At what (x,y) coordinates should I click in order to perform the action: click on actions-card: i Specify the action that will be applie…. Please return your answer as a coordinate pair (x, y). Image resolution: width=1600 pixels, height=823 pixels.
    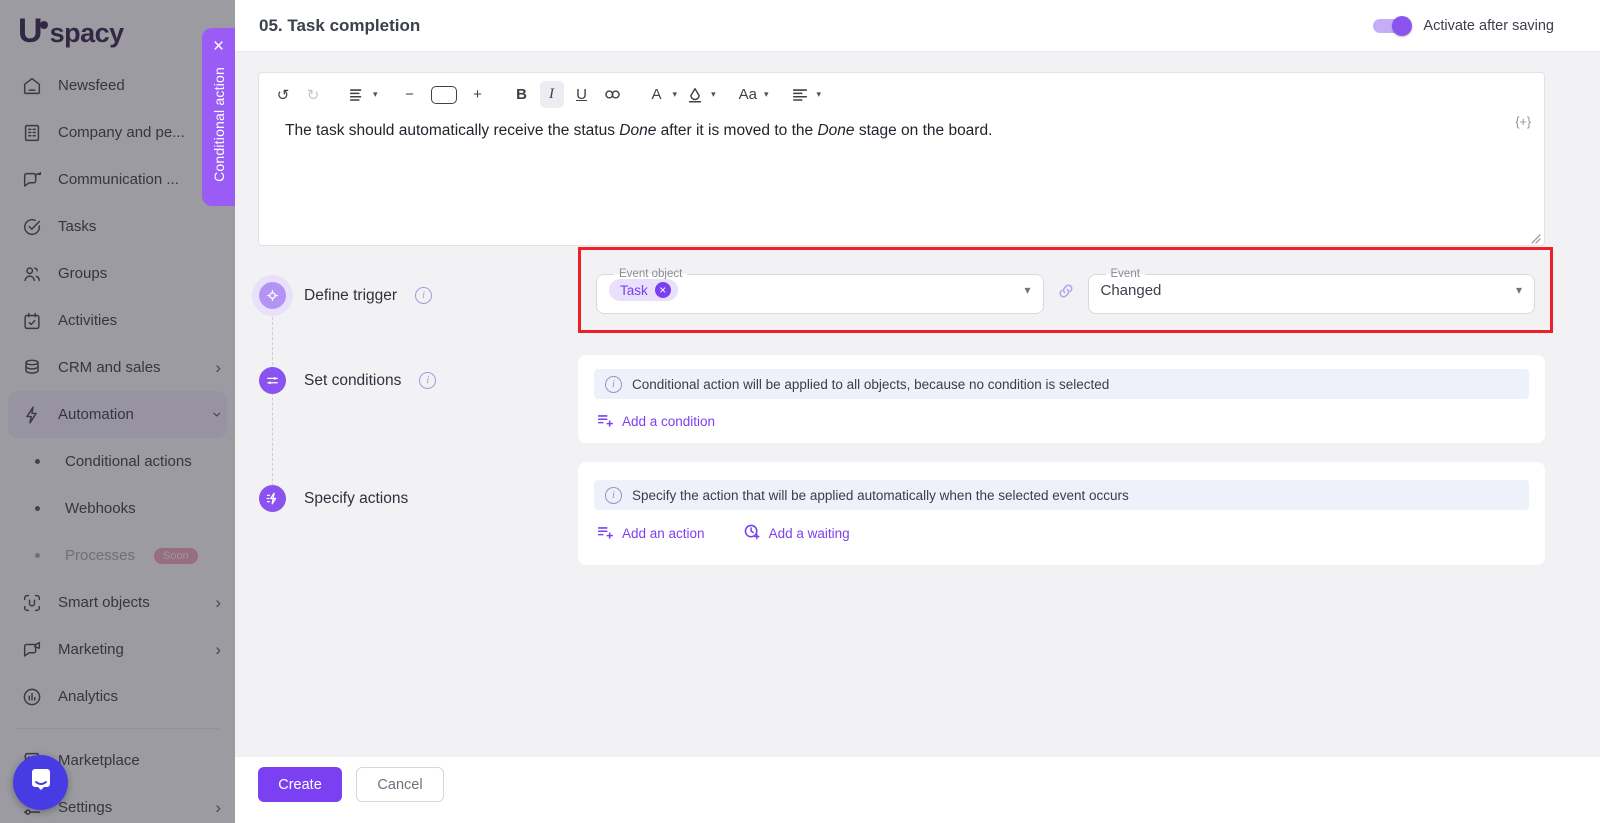
    Looking at the image, I should click on (1061, 513).